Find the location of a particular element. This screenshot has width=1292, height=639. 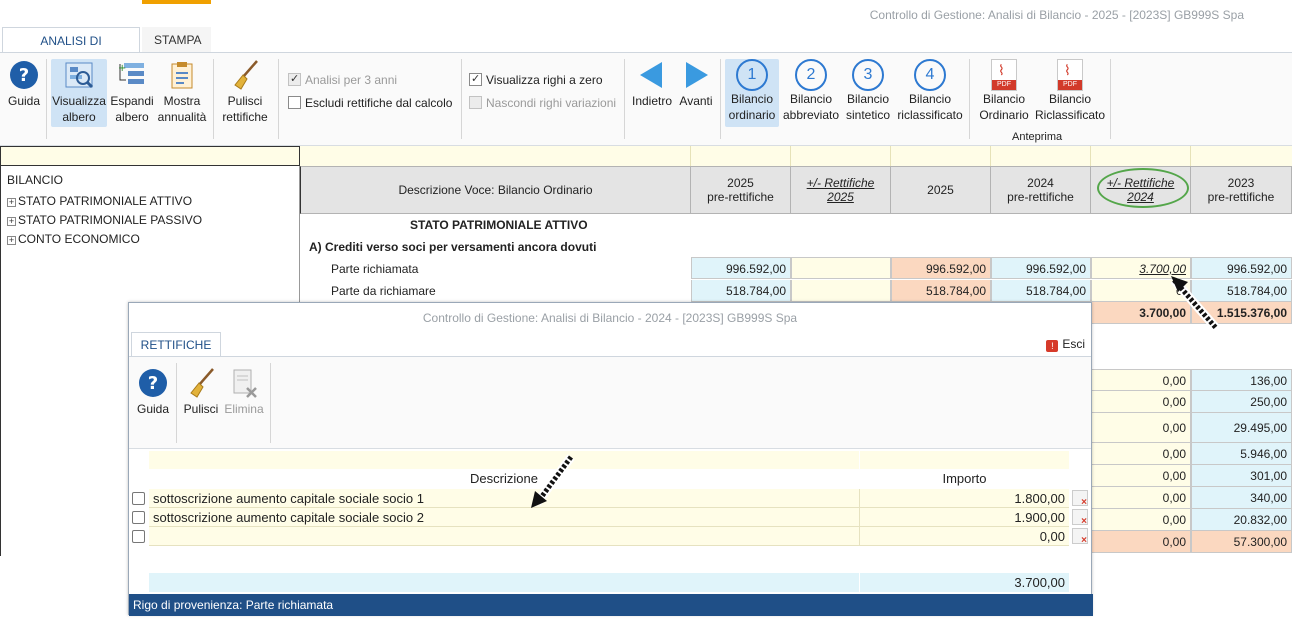

escludi-rettifiche-label: Escludi rettifiche dal calcolo is located at coordinates (379, 103).